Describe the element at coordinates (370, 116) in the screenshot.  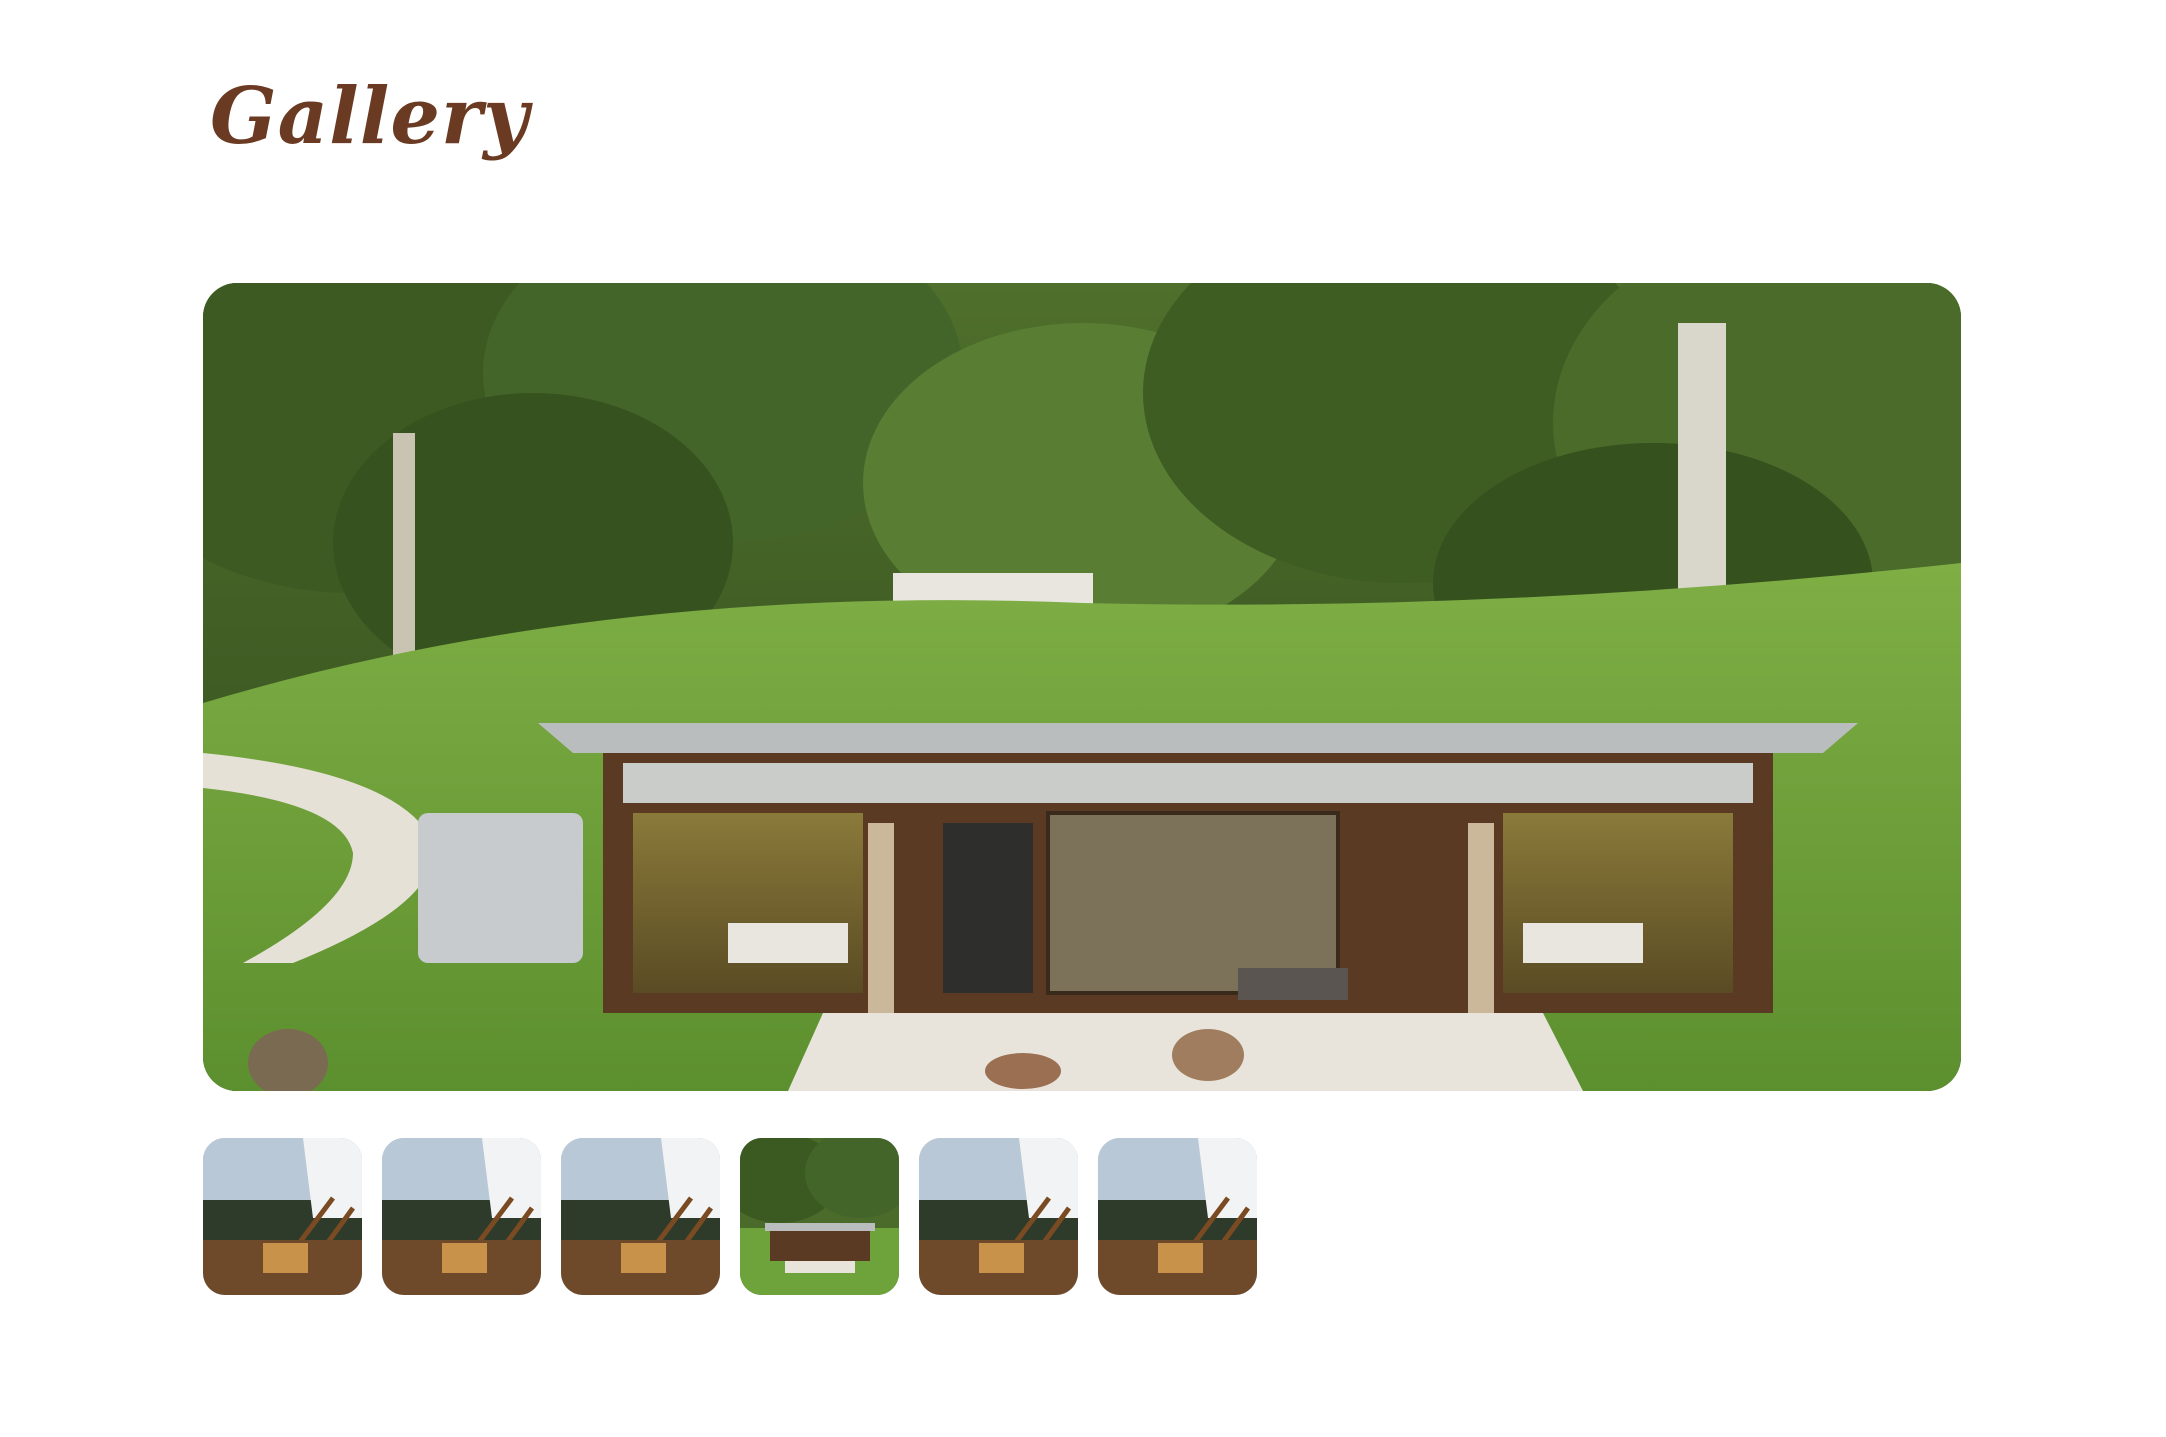
I see `gallery-title: Gallery` at that location.